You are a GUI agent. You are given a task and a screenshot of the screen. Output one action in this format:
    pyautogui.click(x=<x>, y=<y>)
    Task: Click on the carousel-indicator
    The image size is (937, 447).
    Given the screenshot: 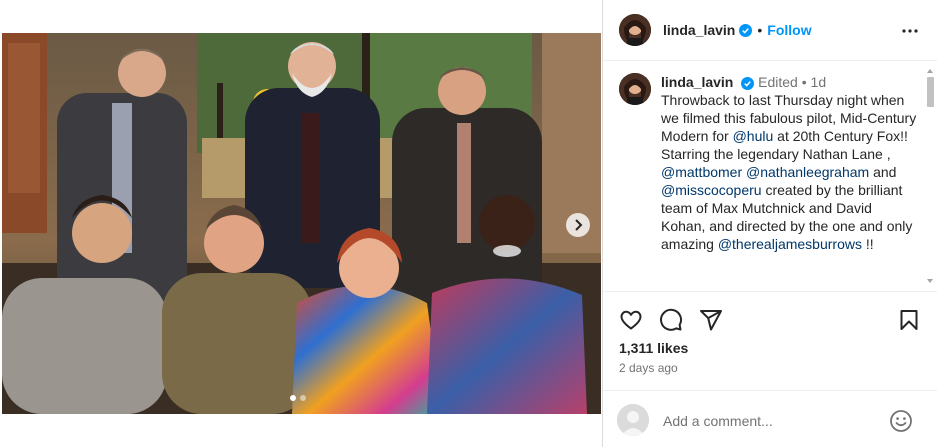 What is the action you would take?
    pyautogui.click(x=298, y=398)
    